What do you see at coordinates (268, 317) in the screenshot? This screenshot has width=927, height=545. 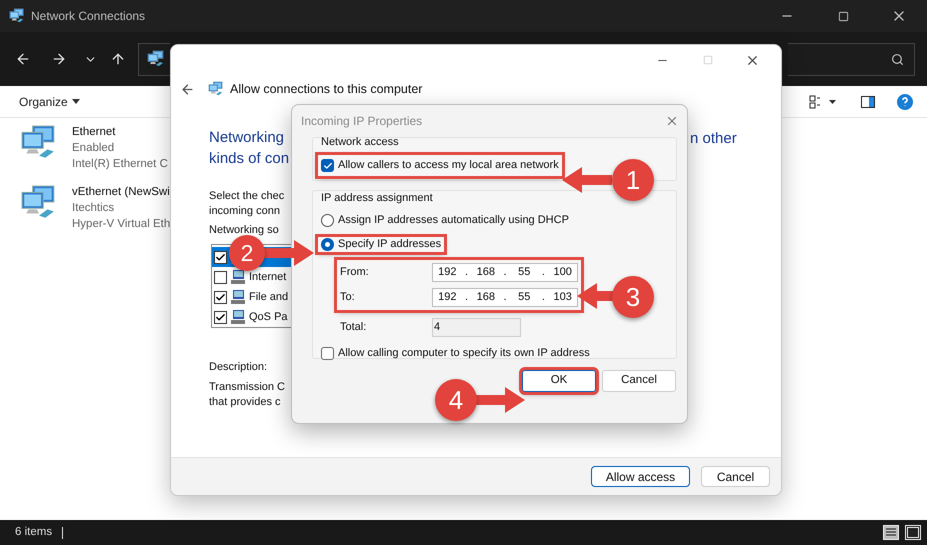 I see `software-name: QoS Pa` at bounding box center [268, 317].